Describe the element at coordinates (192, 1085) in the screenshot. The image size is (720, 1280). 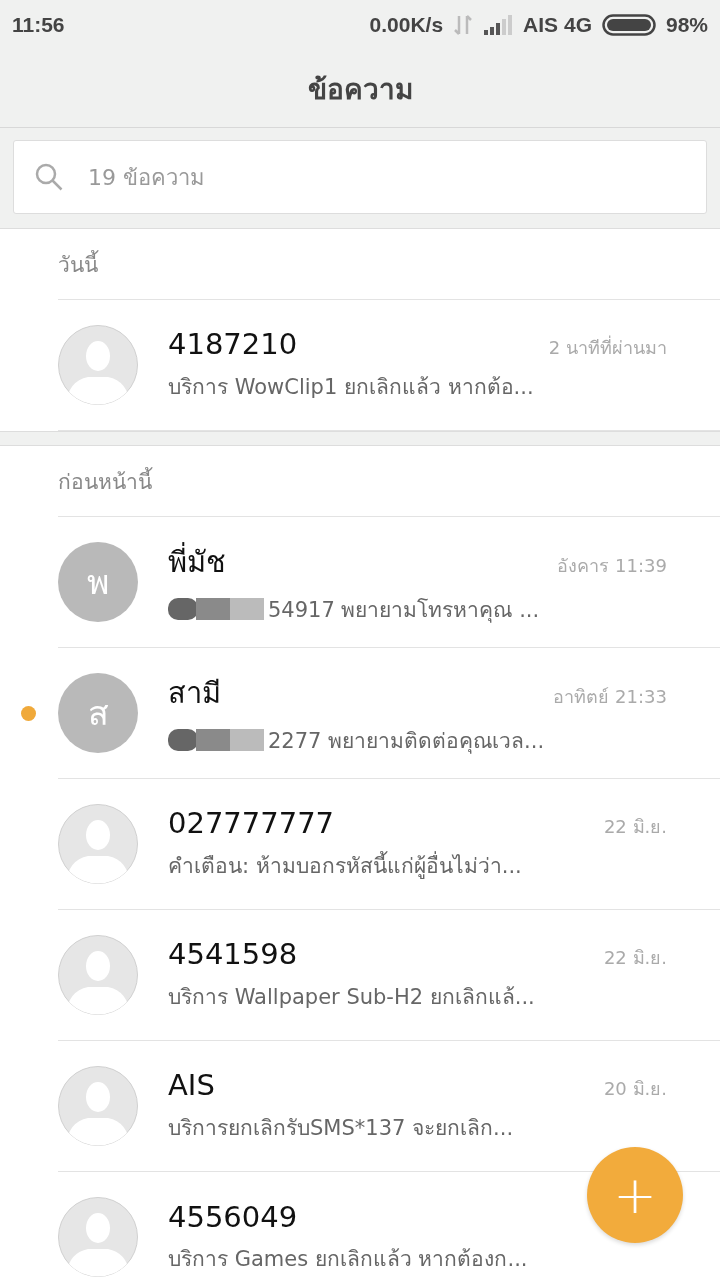
I see `contact-name: AIS` at that location.